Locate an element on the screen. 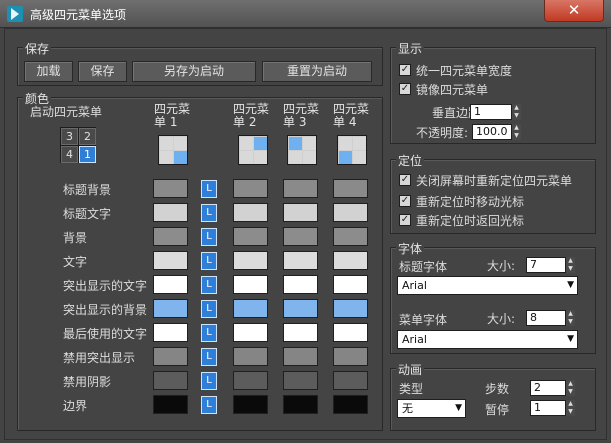 The width and height of the screenshot is (611, 443). move-cursor-label: 重新定位时移动光标 is located at coordinates (470, 202).